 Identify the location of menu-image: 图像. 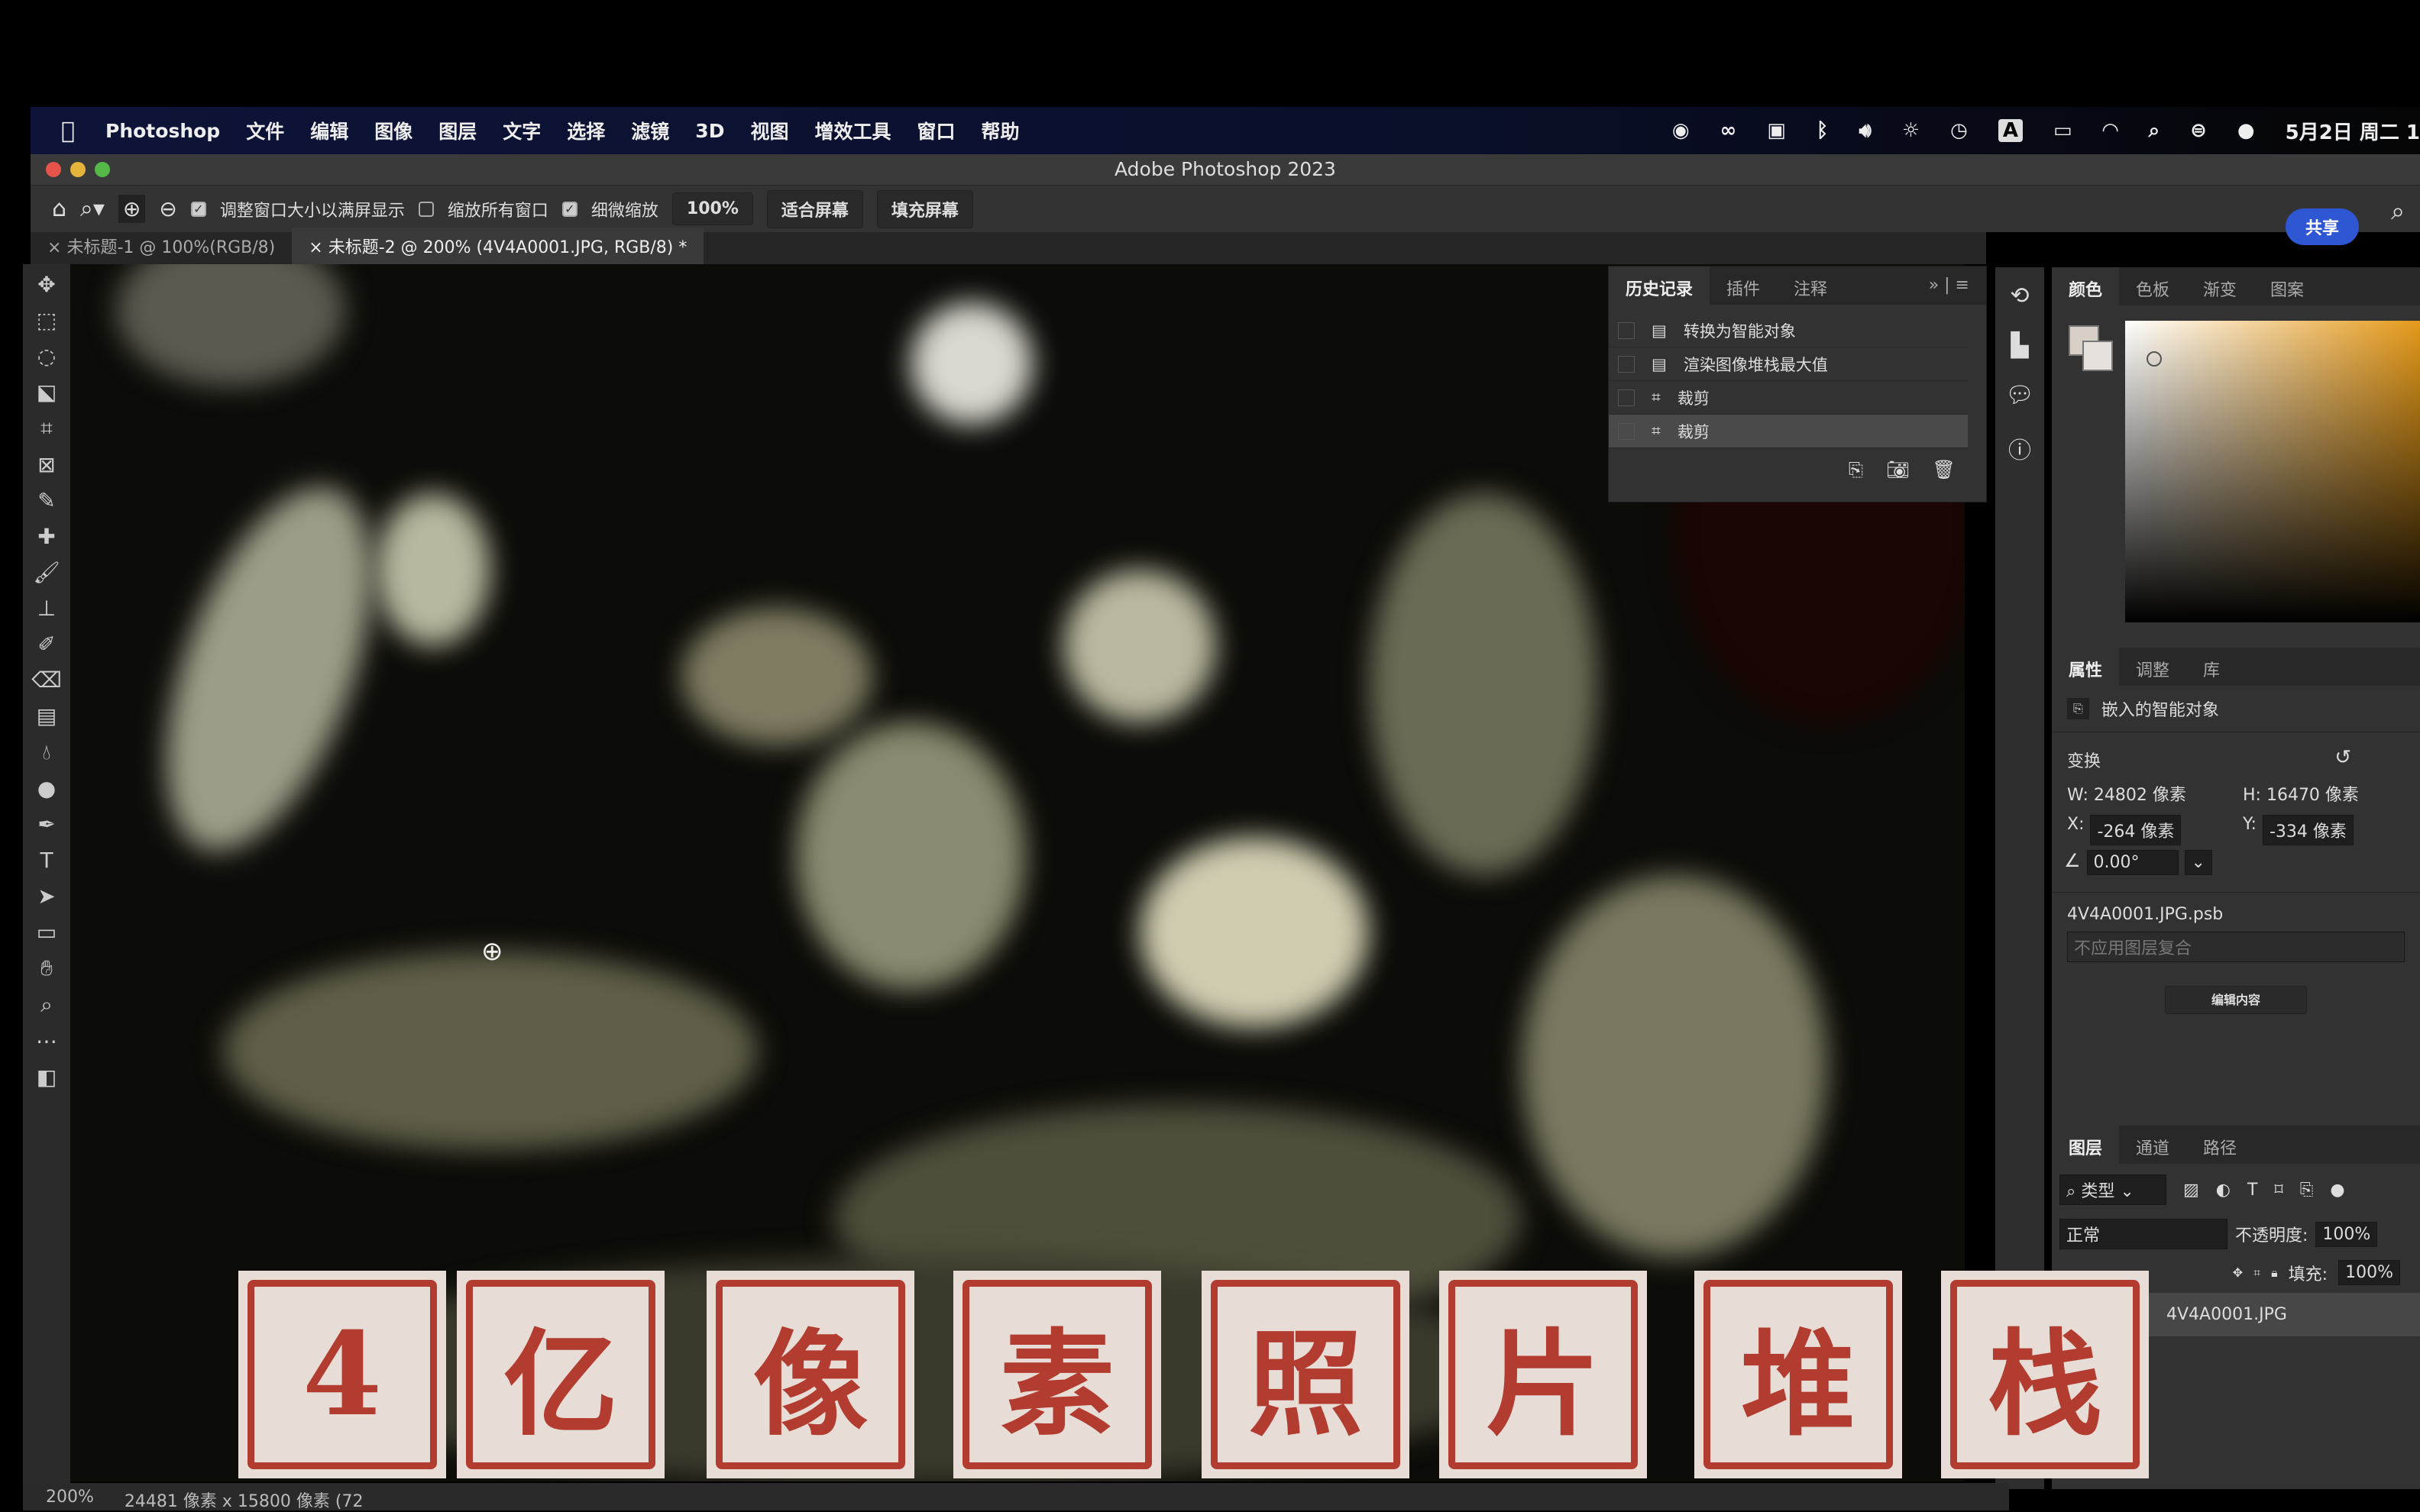
(393, 130).